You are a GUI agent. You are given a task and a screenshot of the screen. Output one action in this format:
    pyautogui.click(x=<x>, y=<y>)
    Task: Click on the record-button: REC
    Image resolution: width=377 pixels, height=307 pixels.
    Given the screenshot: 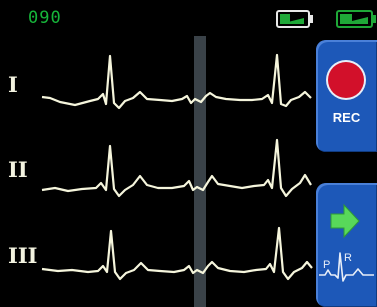 What is the action you would take?
    pyautogui.click(x=346, y=96)
    